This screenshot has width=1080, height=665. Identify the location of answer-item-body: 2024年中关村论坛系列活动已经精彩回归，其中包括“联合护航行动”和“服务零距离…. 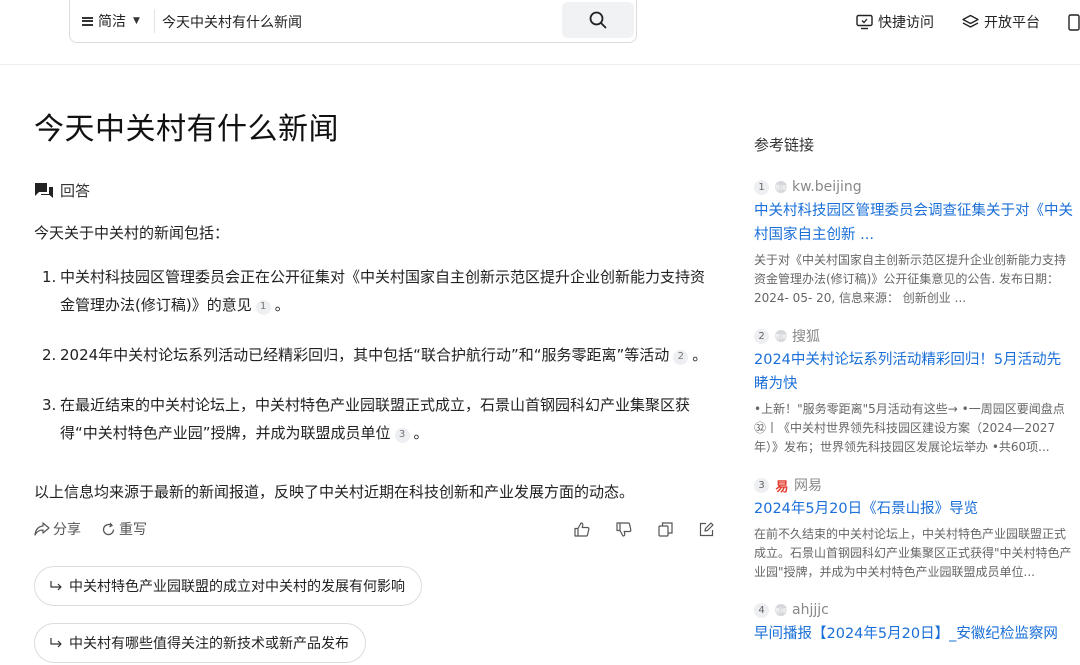
(383, 355).